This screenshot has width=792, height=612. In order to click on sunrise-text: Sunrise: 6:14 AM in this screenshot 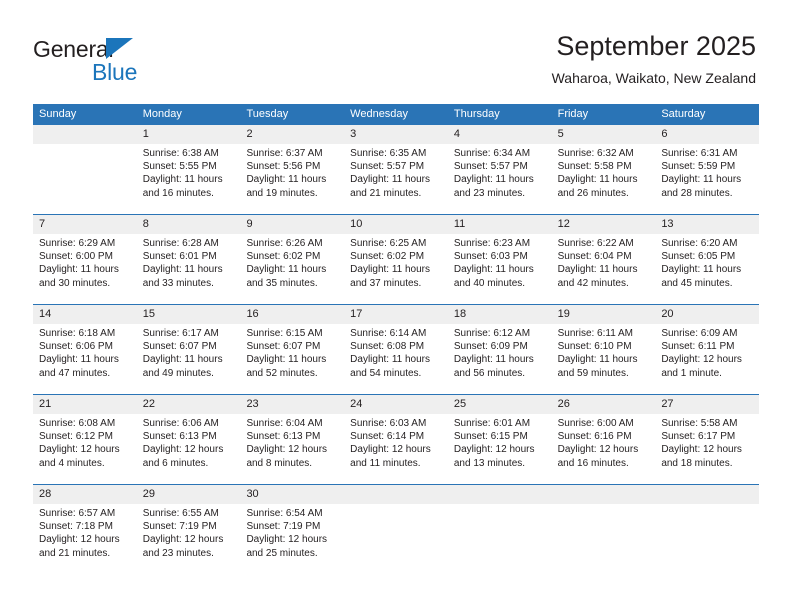, I will do `click(388, 333)`.